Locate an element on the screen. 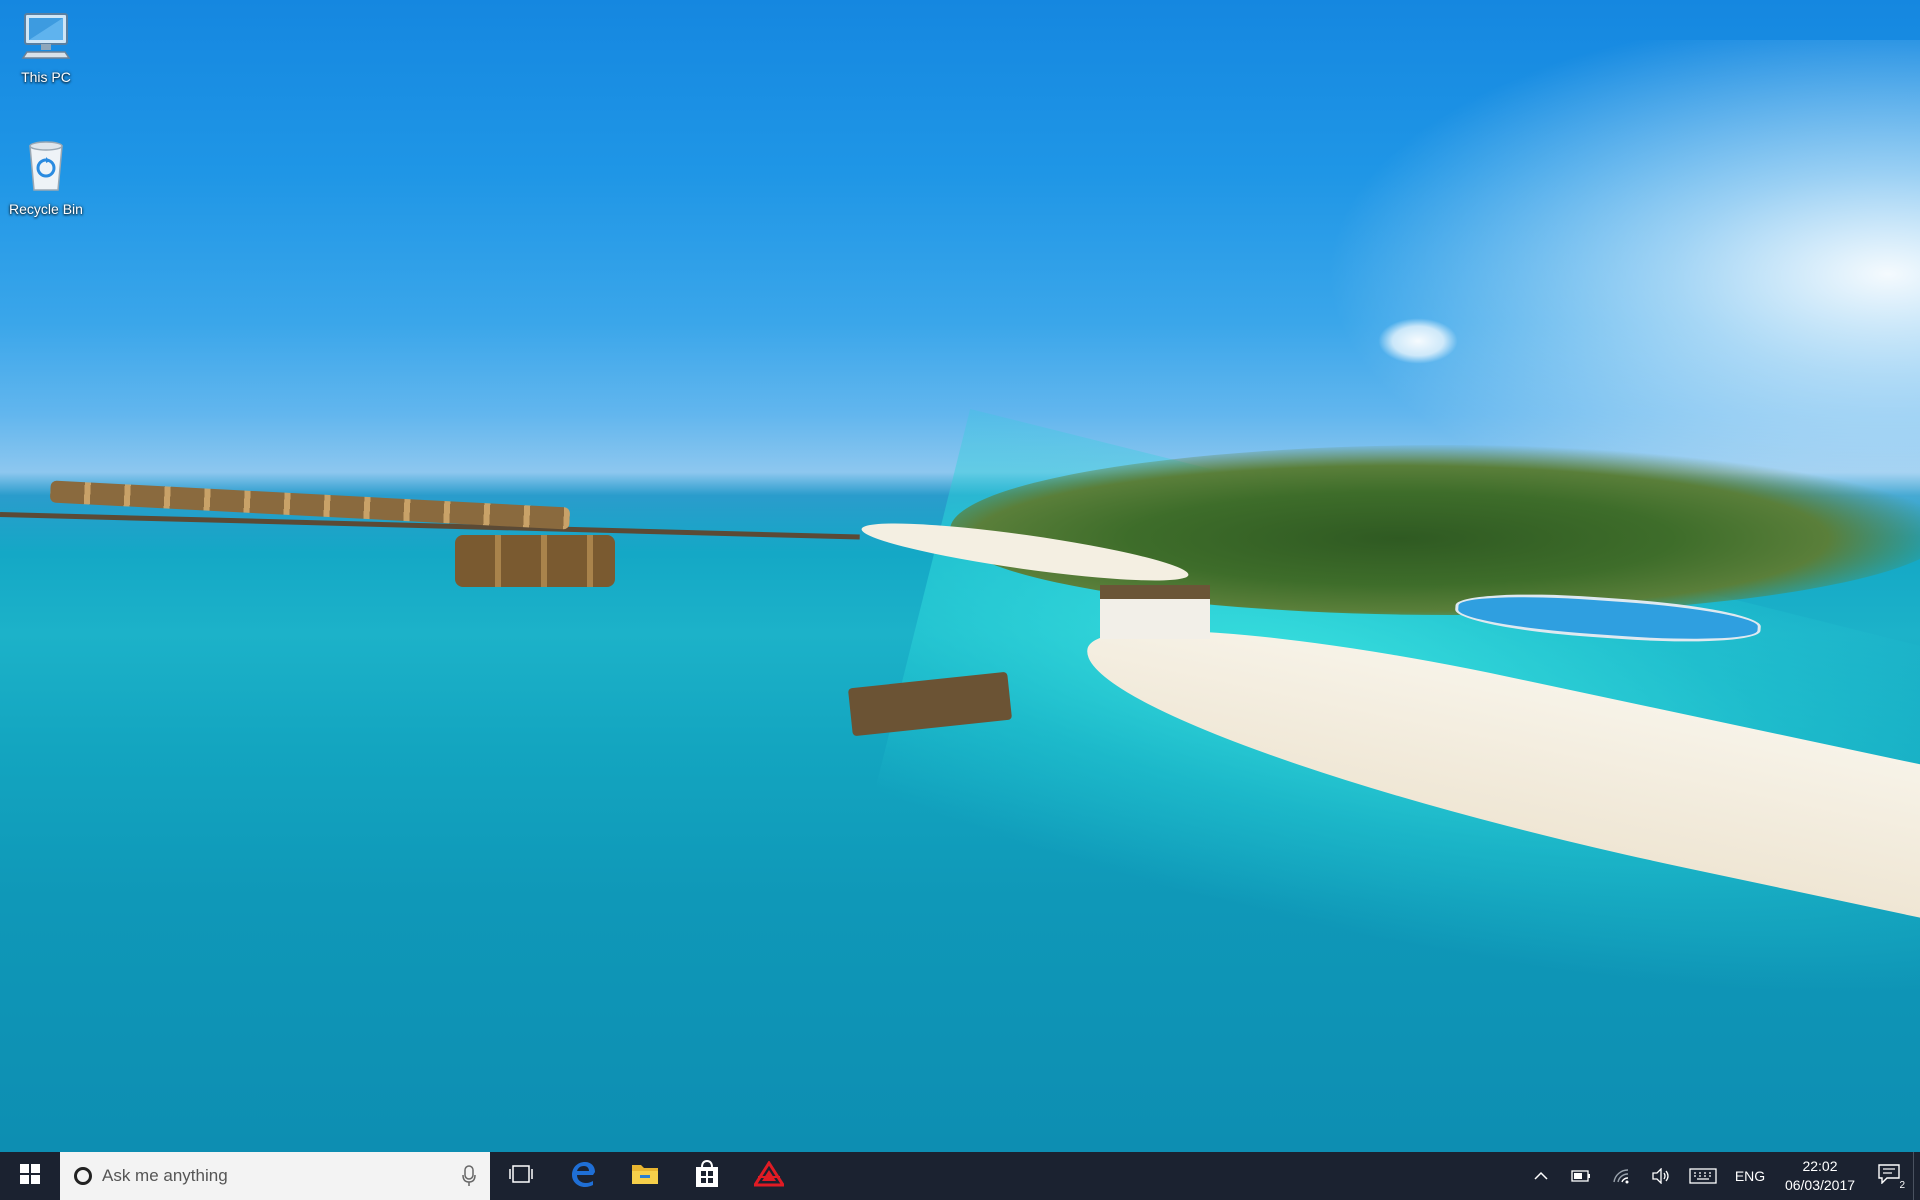  clock-date: 06/03/2017 is located at coordinates (1820, 1185).